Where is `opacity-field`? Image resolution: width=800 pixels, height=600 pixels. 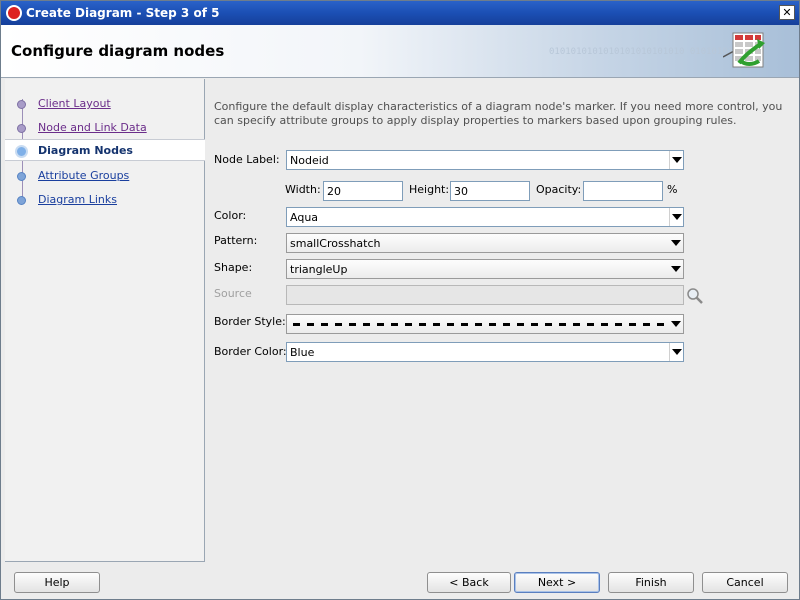
opacity-field is located at coordinates (623, 191).